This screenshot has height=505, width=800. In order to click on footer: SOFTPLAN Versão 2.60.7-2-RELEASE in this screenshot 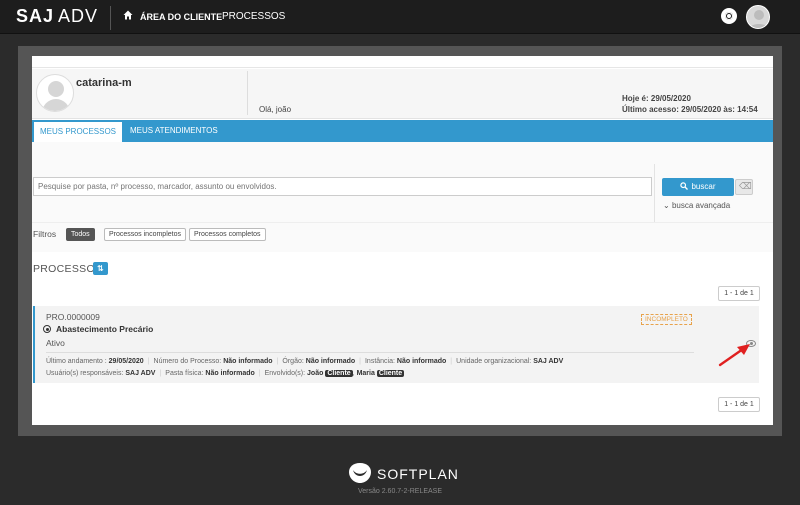, I will do `click(400, 477)`.